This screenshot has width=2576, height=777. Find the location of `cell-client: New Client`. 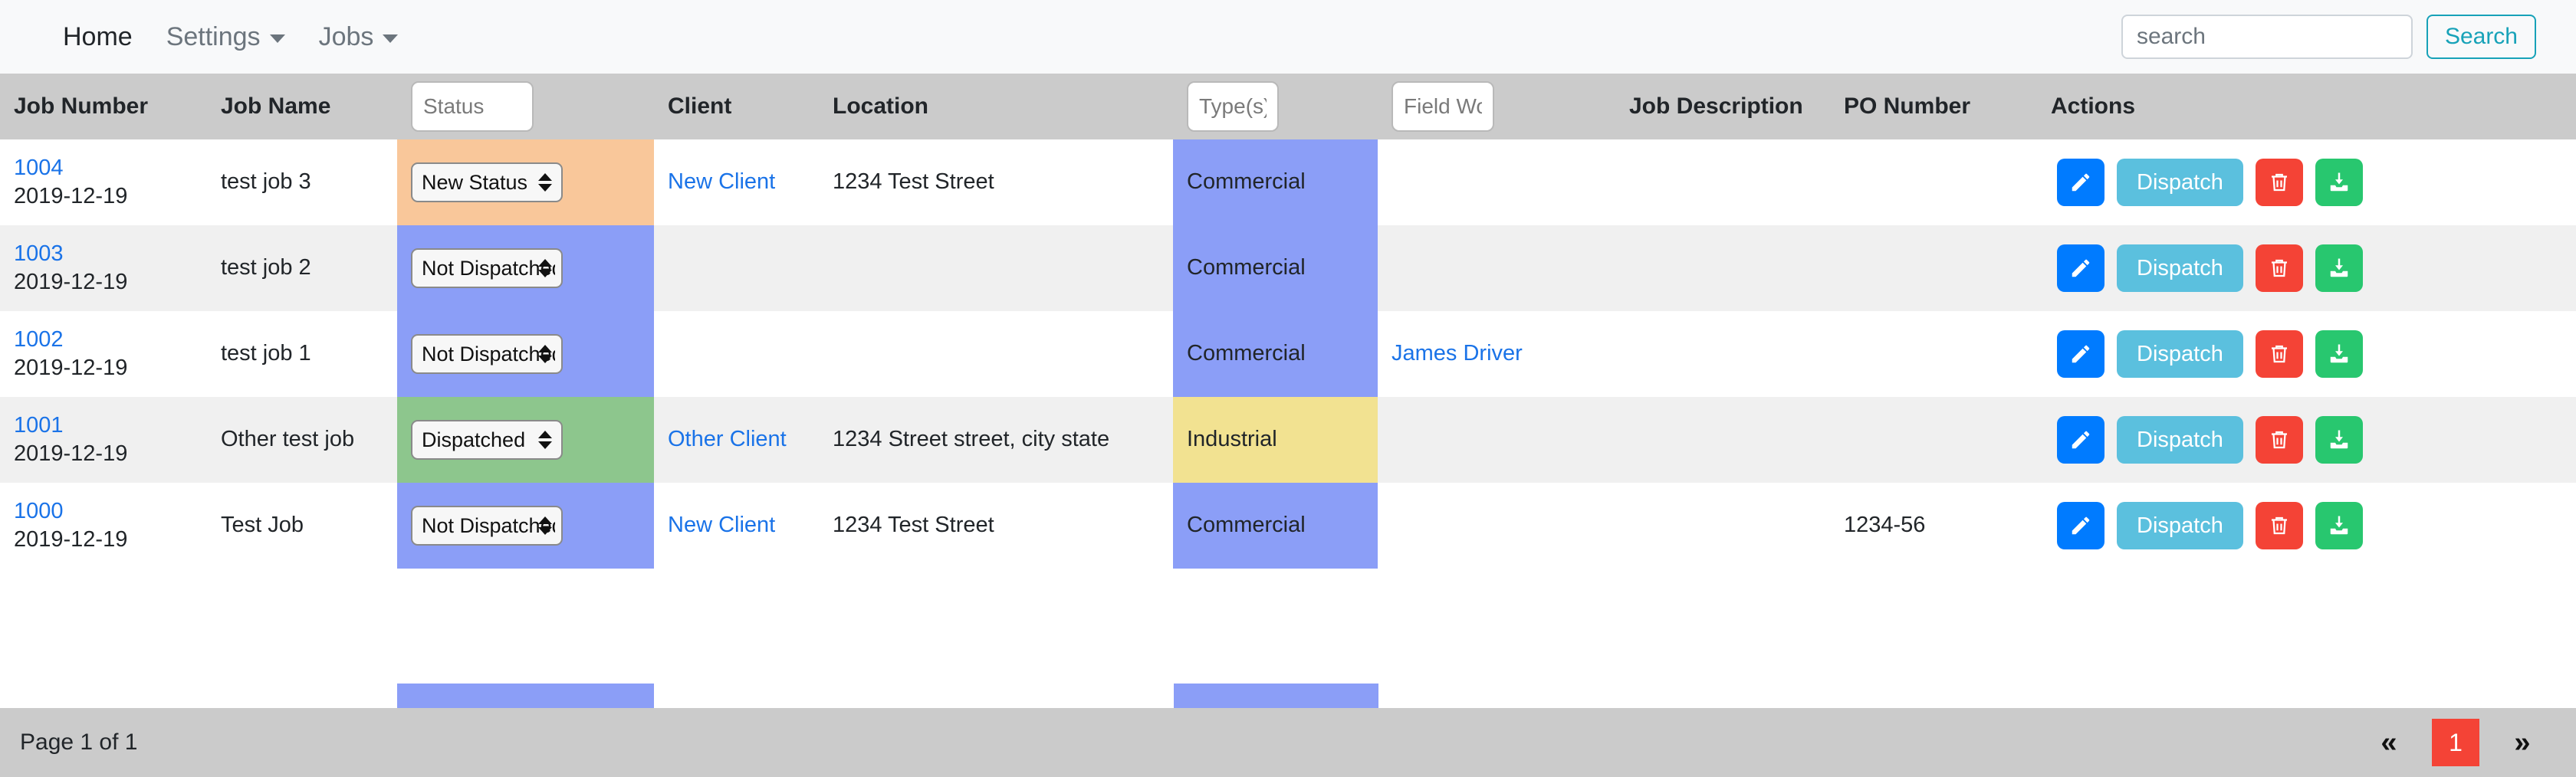

cell-client: New Client is located at coordinates (737, 182).